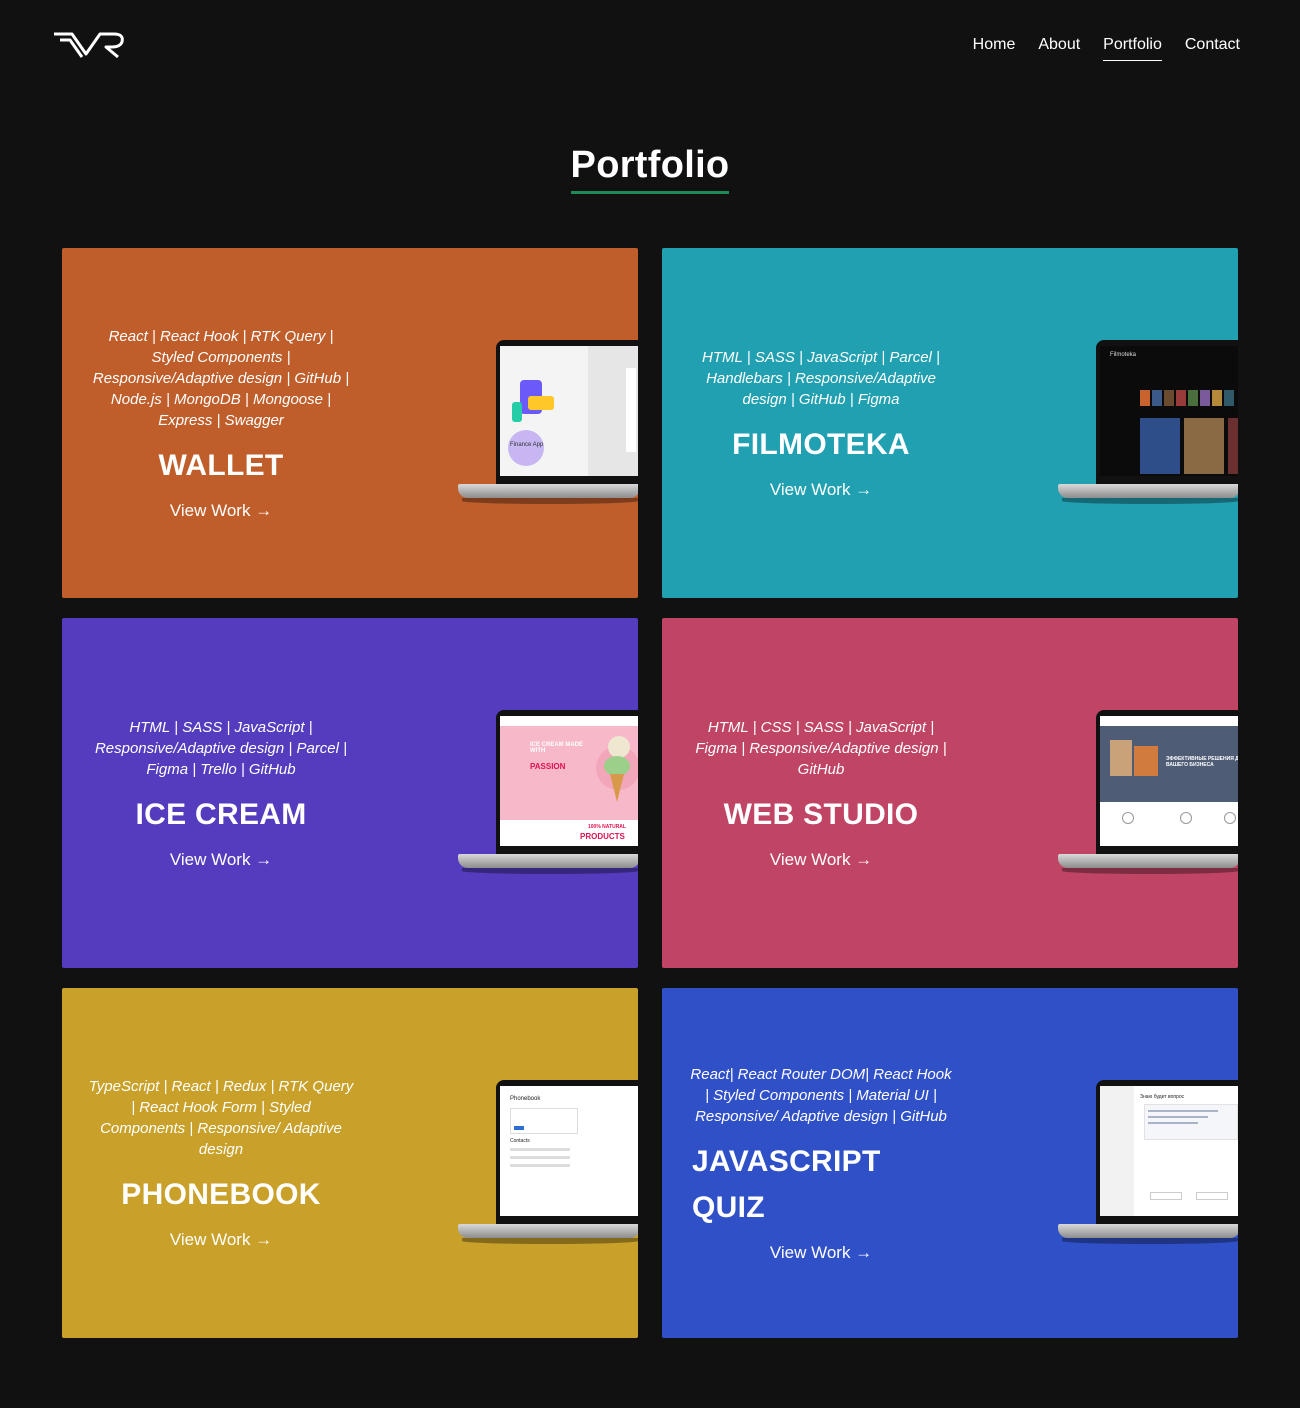 The width and height of the screenshot is (1300, 1408). What do you see at coordinates (821, 814) in the screenshot?
I see `project-title: WEB STUDIO` at bounding box center [821, 814].